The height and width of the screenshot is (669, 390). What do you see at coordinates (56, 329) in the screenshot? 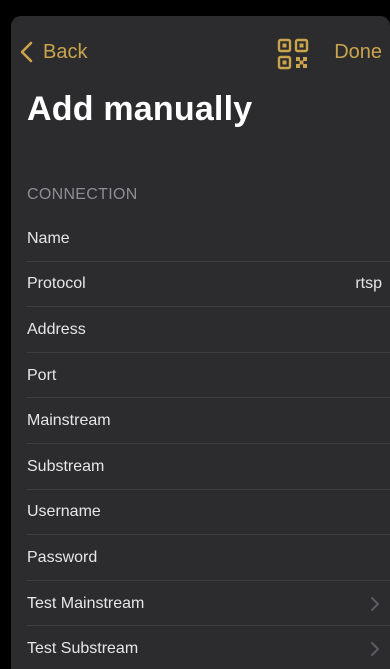
I see `row-label: Address` at bounding box center [56, 329].